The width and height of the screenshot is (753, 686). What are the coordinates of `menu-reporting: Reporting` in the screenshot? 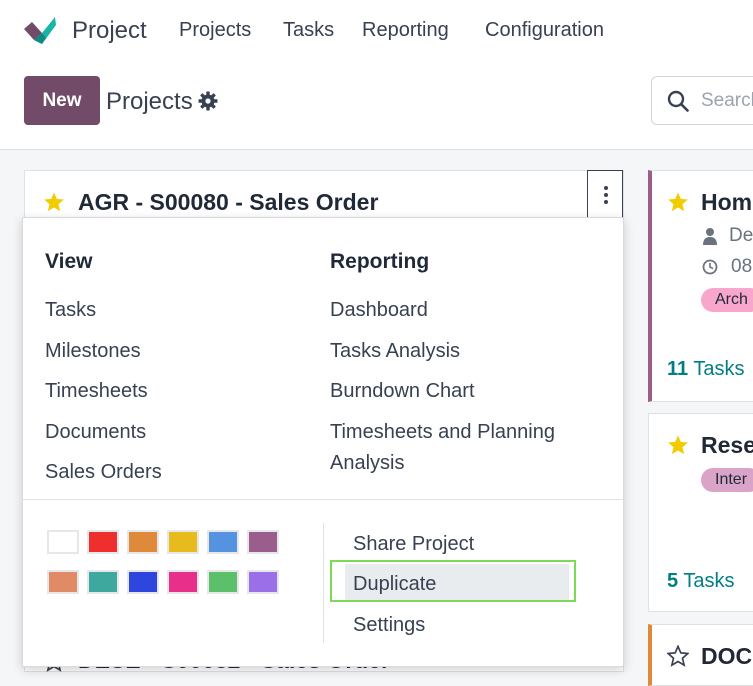 It's located at (405, 30).